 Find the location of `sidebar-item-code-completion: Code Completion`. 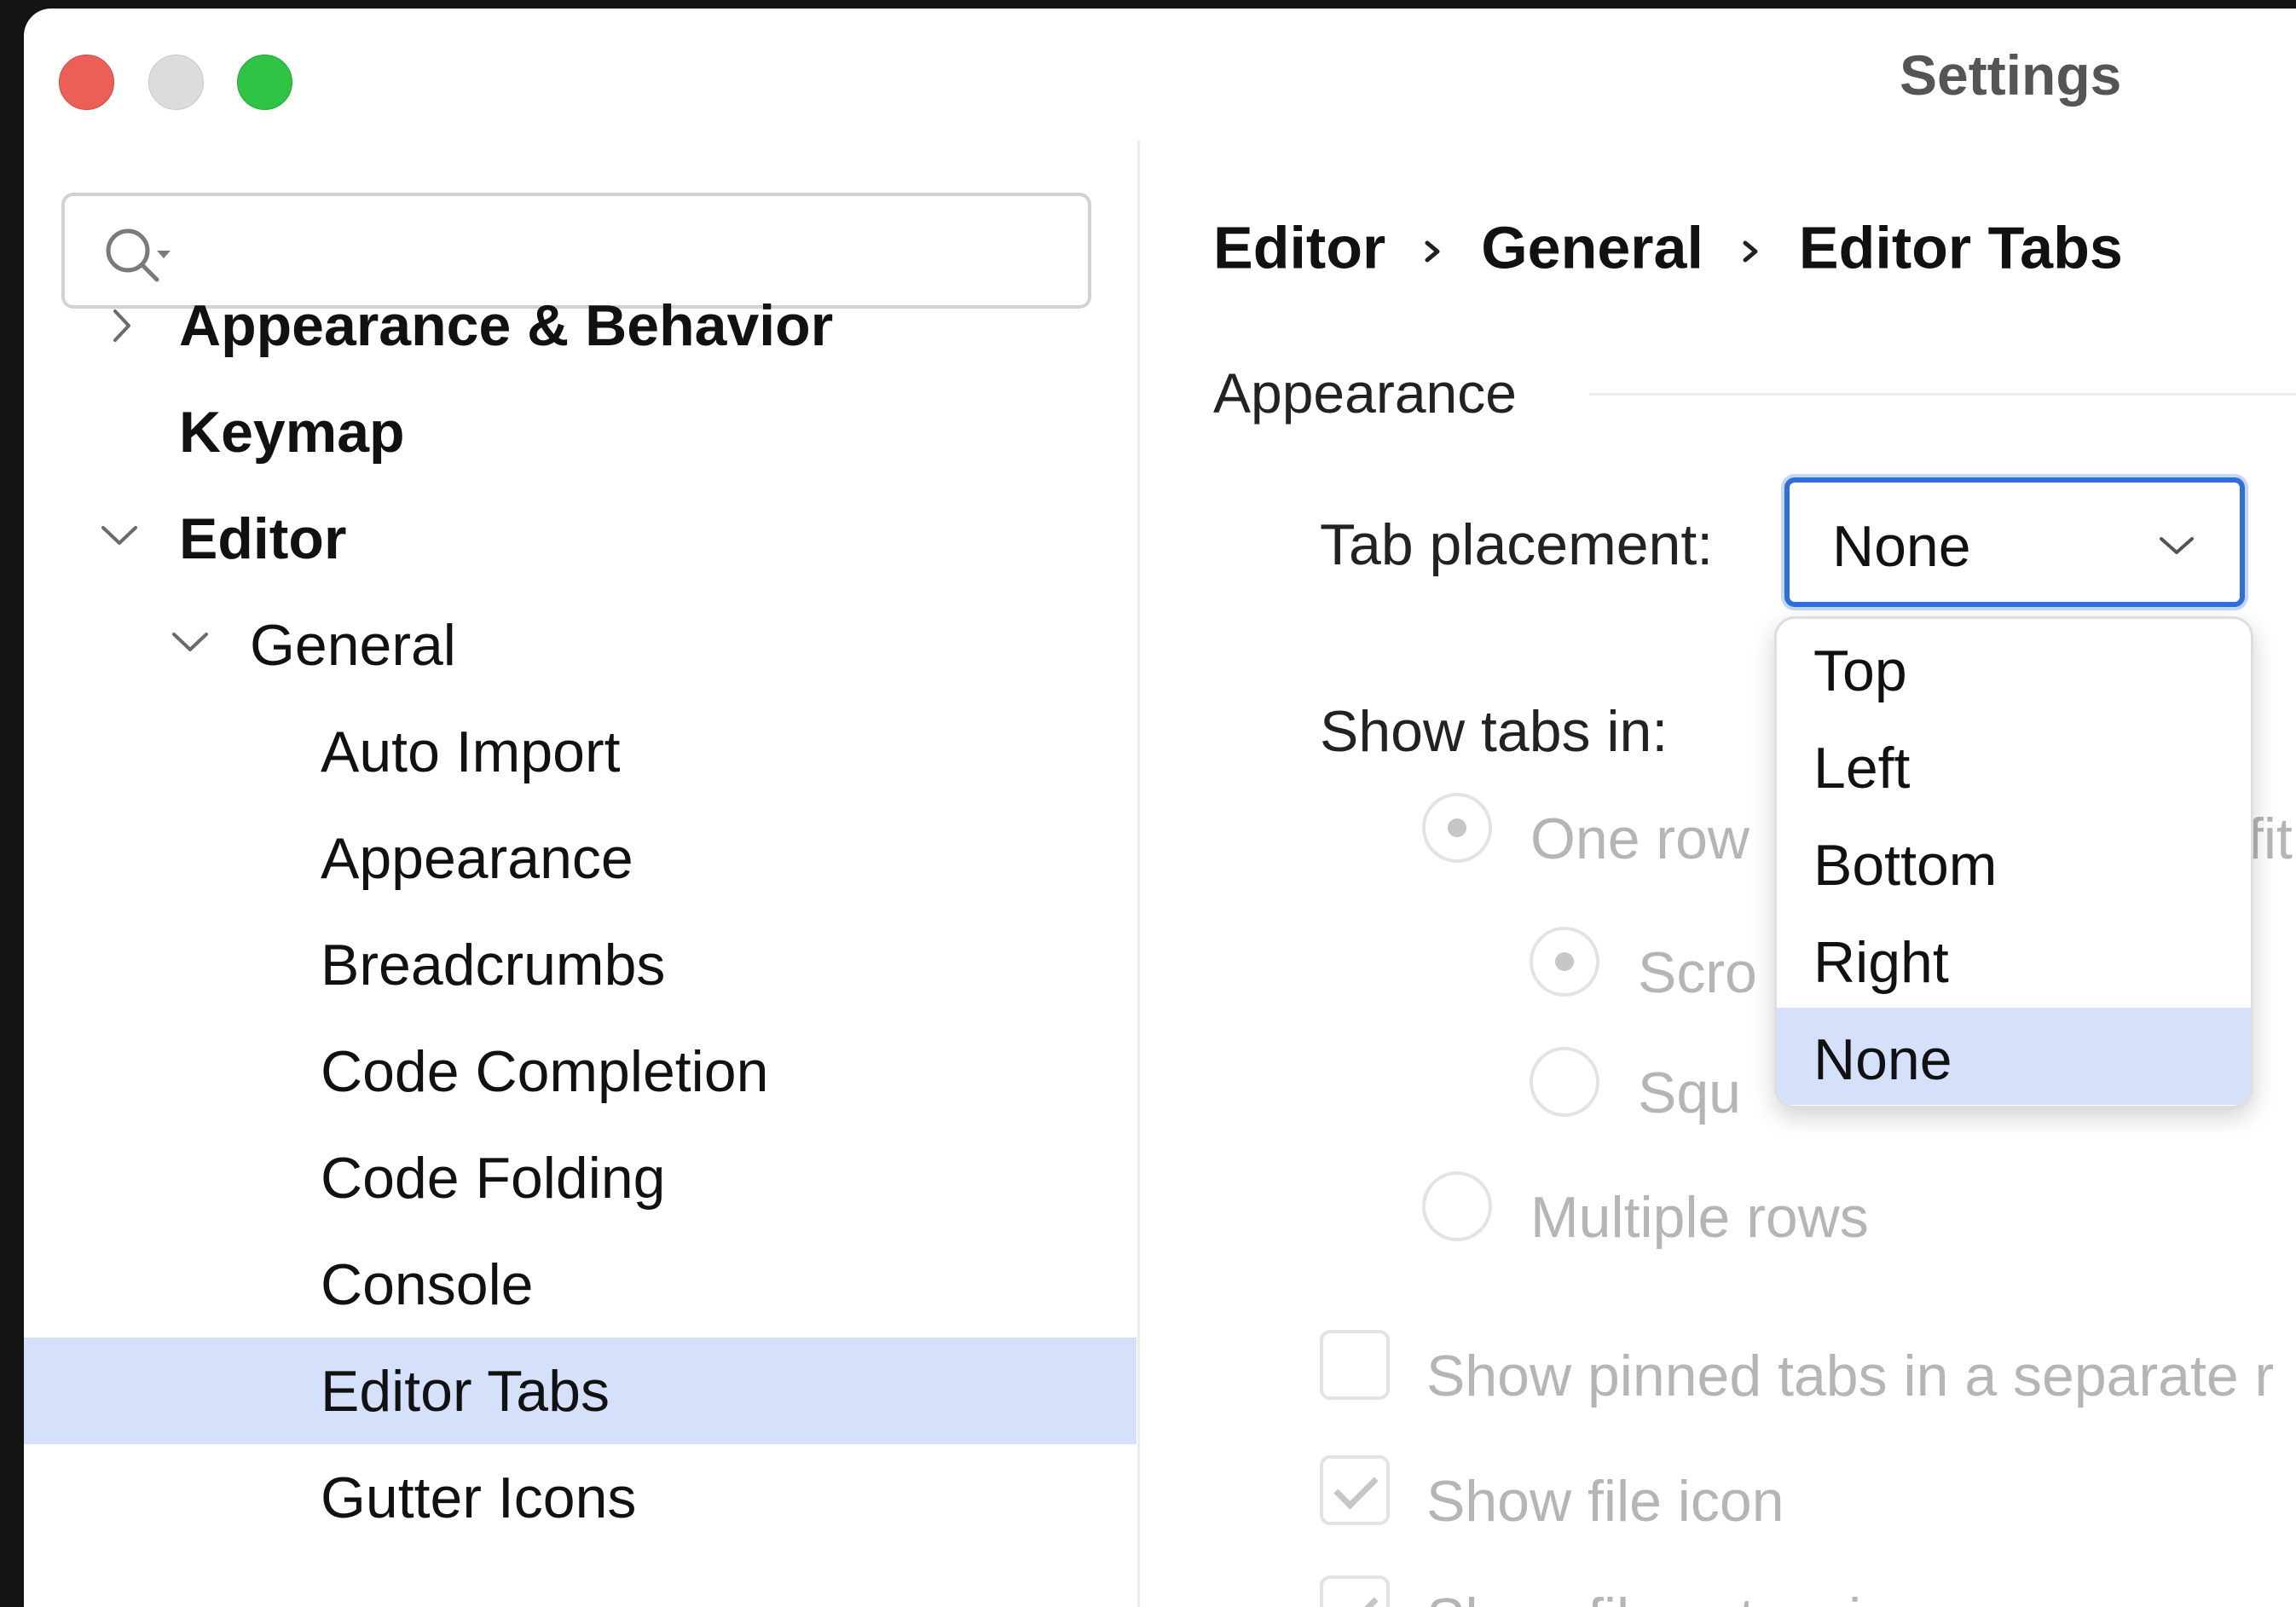

sidebar-item-code-completion: Code Completion is located at coordinates (580, 1071).